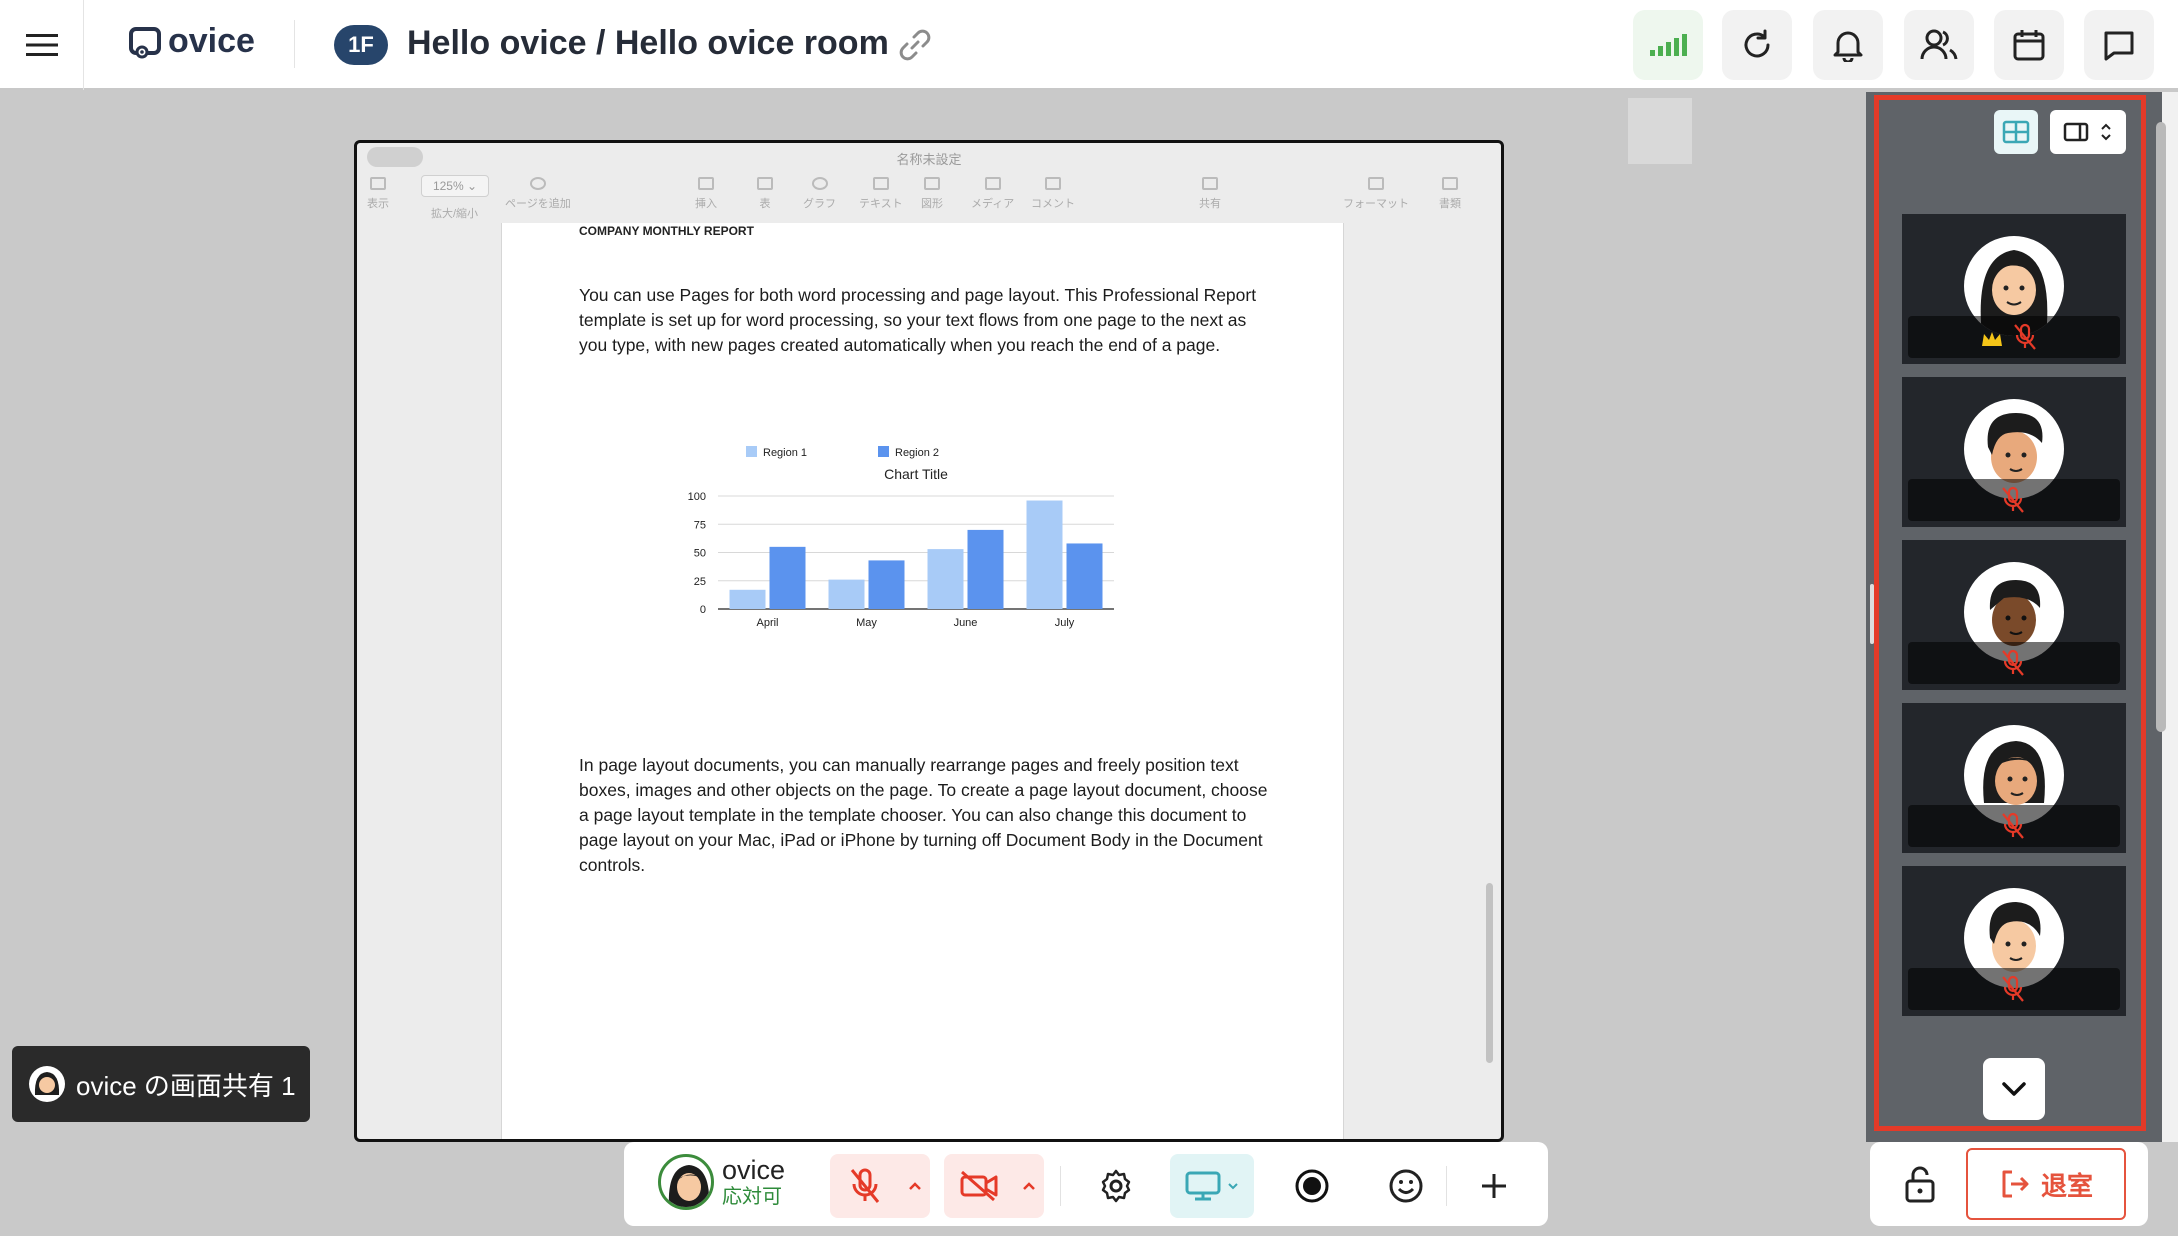 Image resolution: width=2178 pixels, height=1236 pixels. I want to click on chevron-updown-icon, so click(2106, 132).